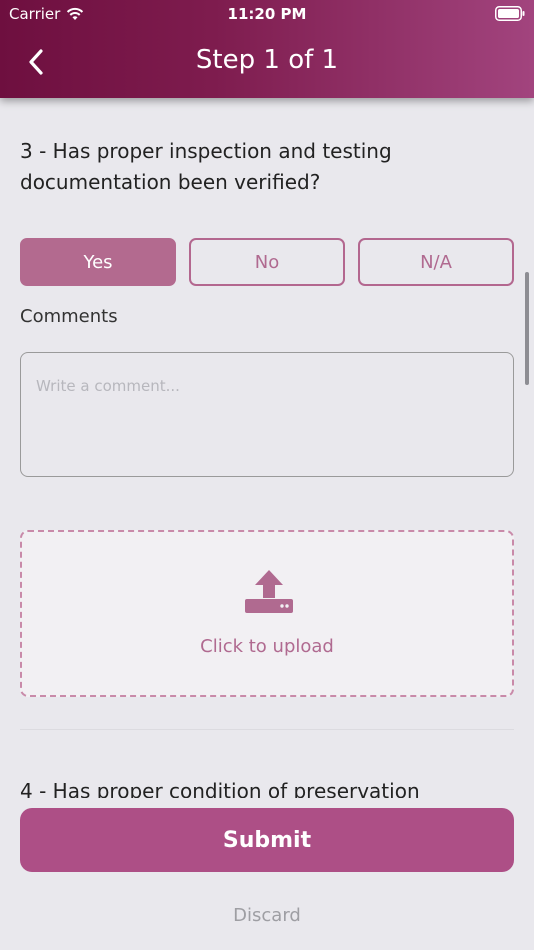 The width and height of the screenshot is (534, 950). What do you see at coordinates (267, 840) in the screenshot?
I see `submit-button: Submit` at bounding box center [267, 840].